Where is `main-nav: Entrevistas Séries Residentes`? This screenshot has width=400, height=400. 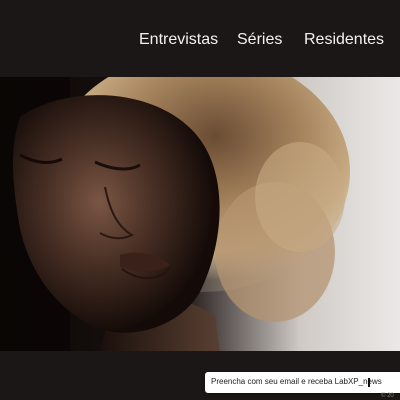 main-nav: Entrevistas Séries Residentes is located at coordinates (200, 41).